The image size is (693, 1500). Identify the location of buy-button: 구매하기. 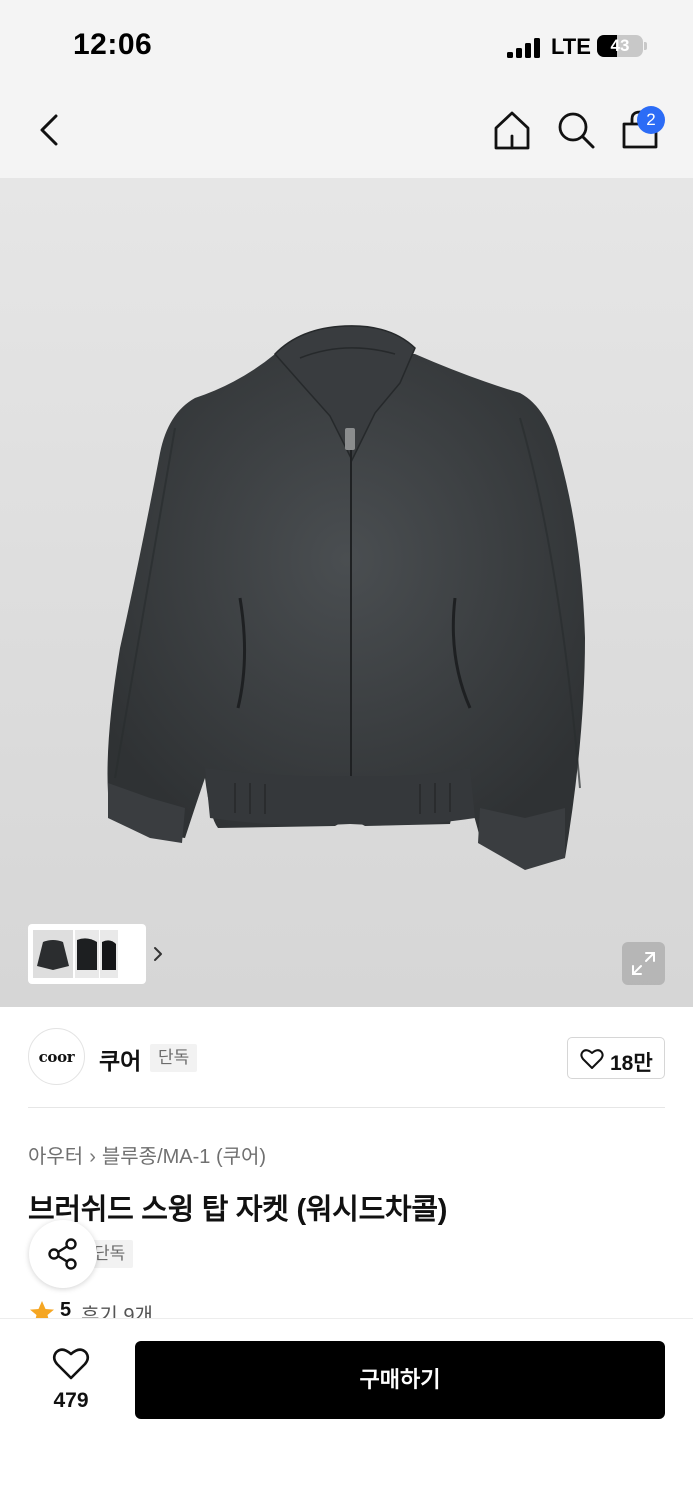
(400, 1380).